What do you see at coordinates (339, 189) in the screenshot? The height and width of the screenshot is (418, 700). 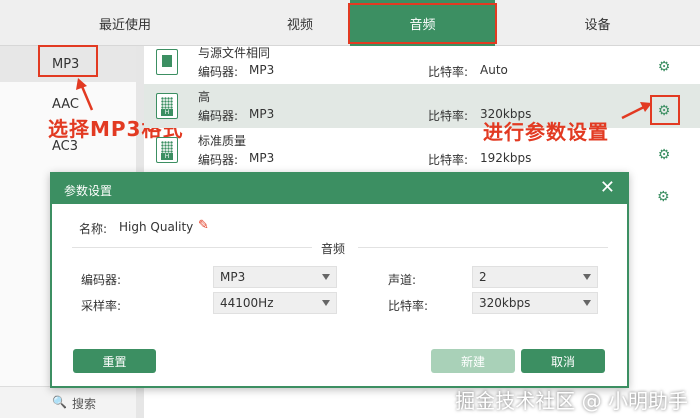 I see `dialog-header: 参数设置 ✕` at bounding box center [339, 189].